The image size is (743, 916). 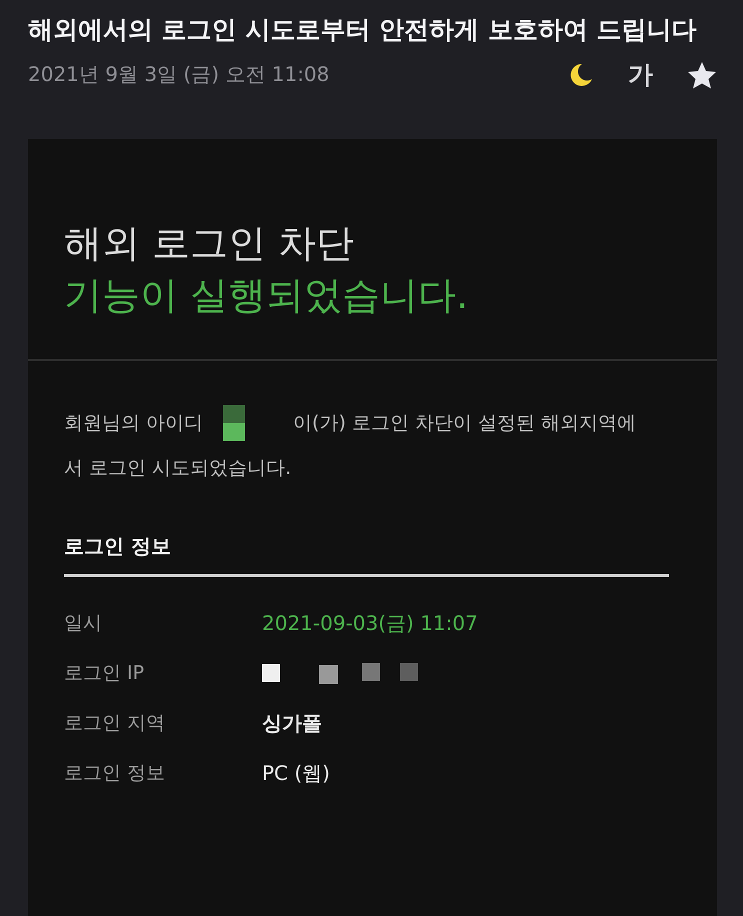 I want to click on moon-icon, so click(x=581, y=75).